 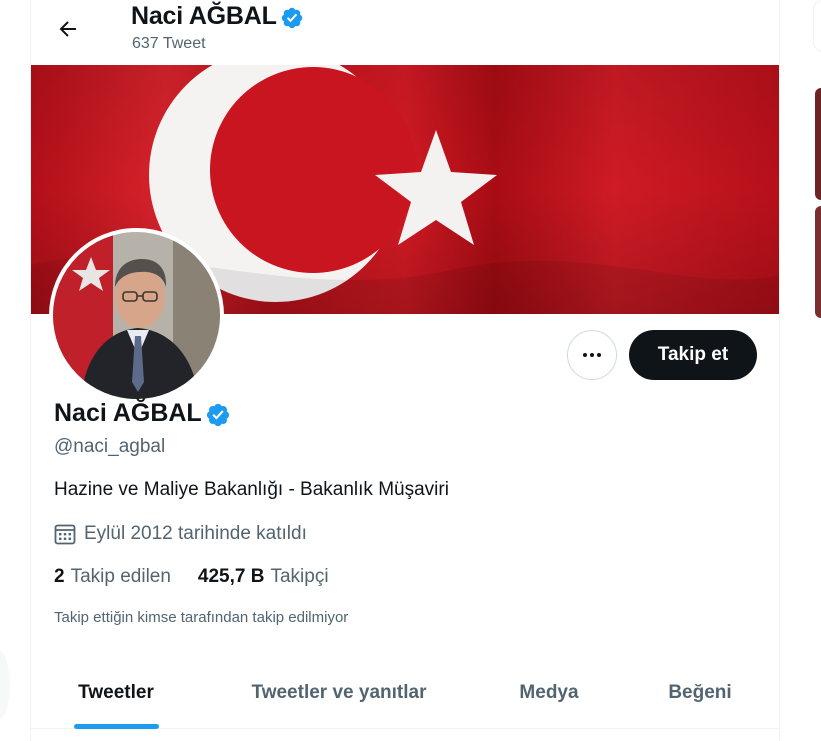 I want to click on tab-likes-label: Beğeni, so click(x=700, y=692).